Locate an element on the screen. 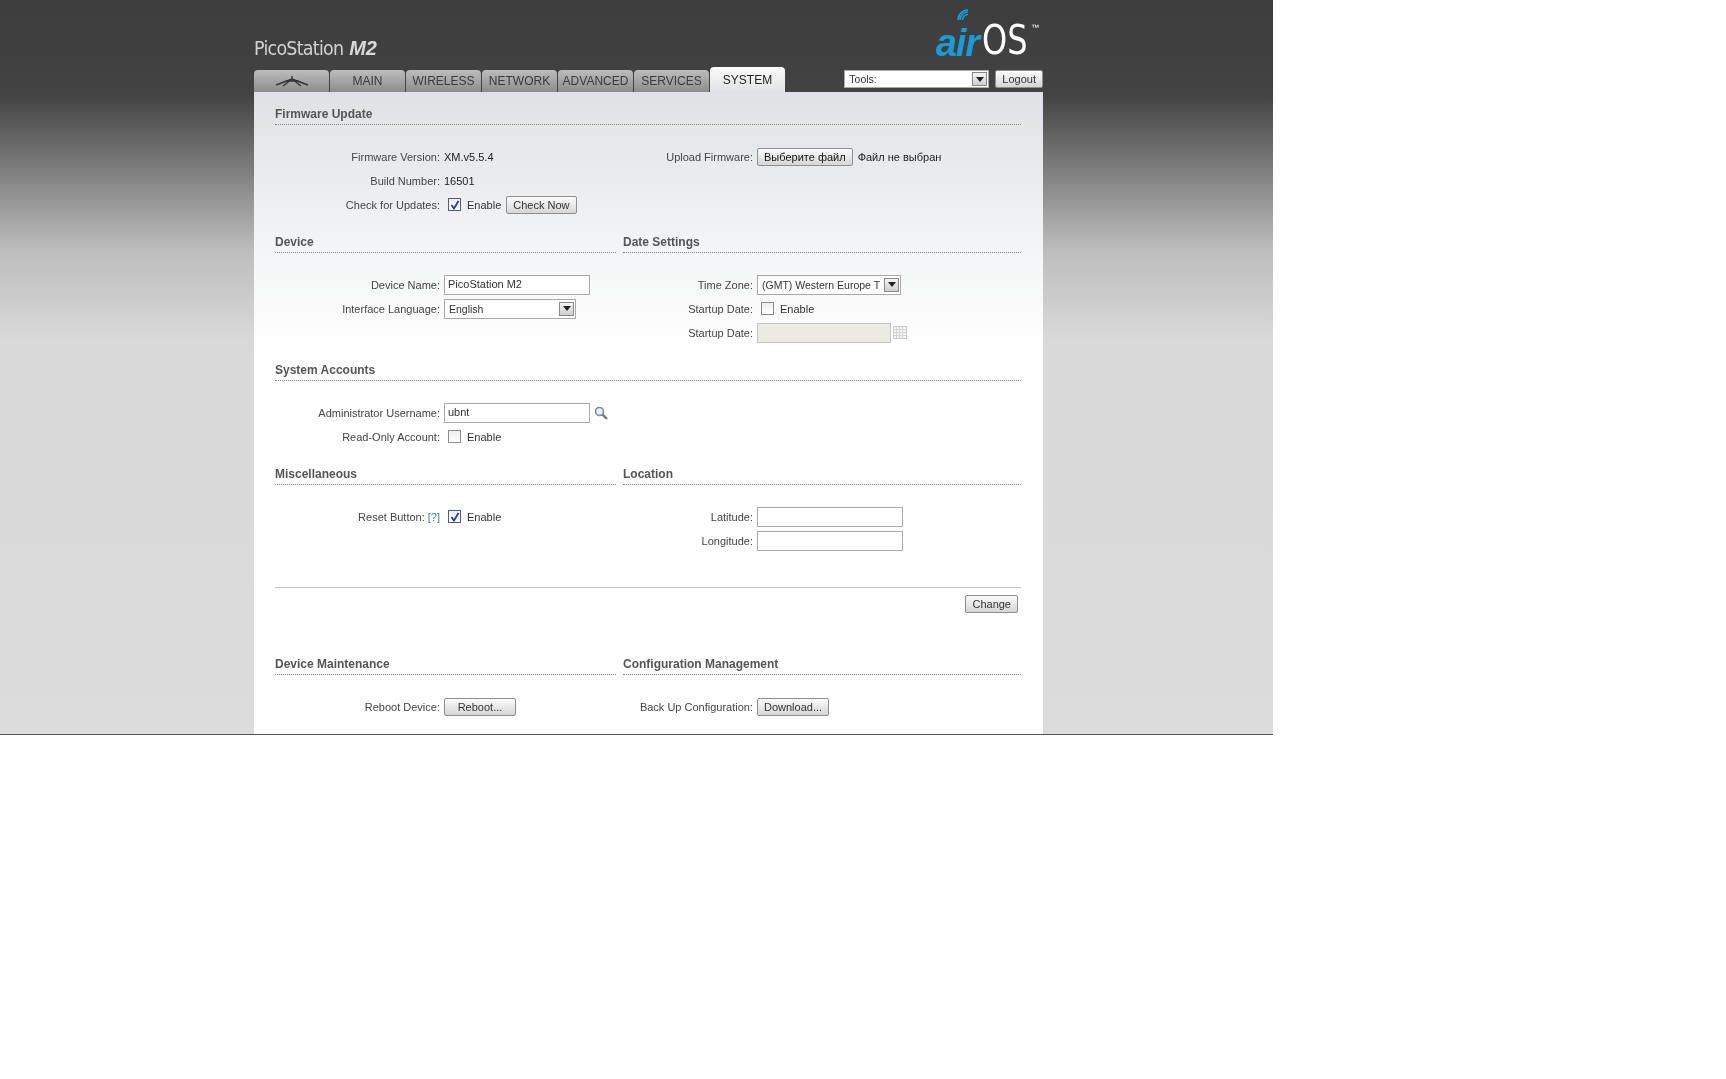 This screenshot has height=1079, width=1726. trademark: ™ is located at coordinates (1035, 27).